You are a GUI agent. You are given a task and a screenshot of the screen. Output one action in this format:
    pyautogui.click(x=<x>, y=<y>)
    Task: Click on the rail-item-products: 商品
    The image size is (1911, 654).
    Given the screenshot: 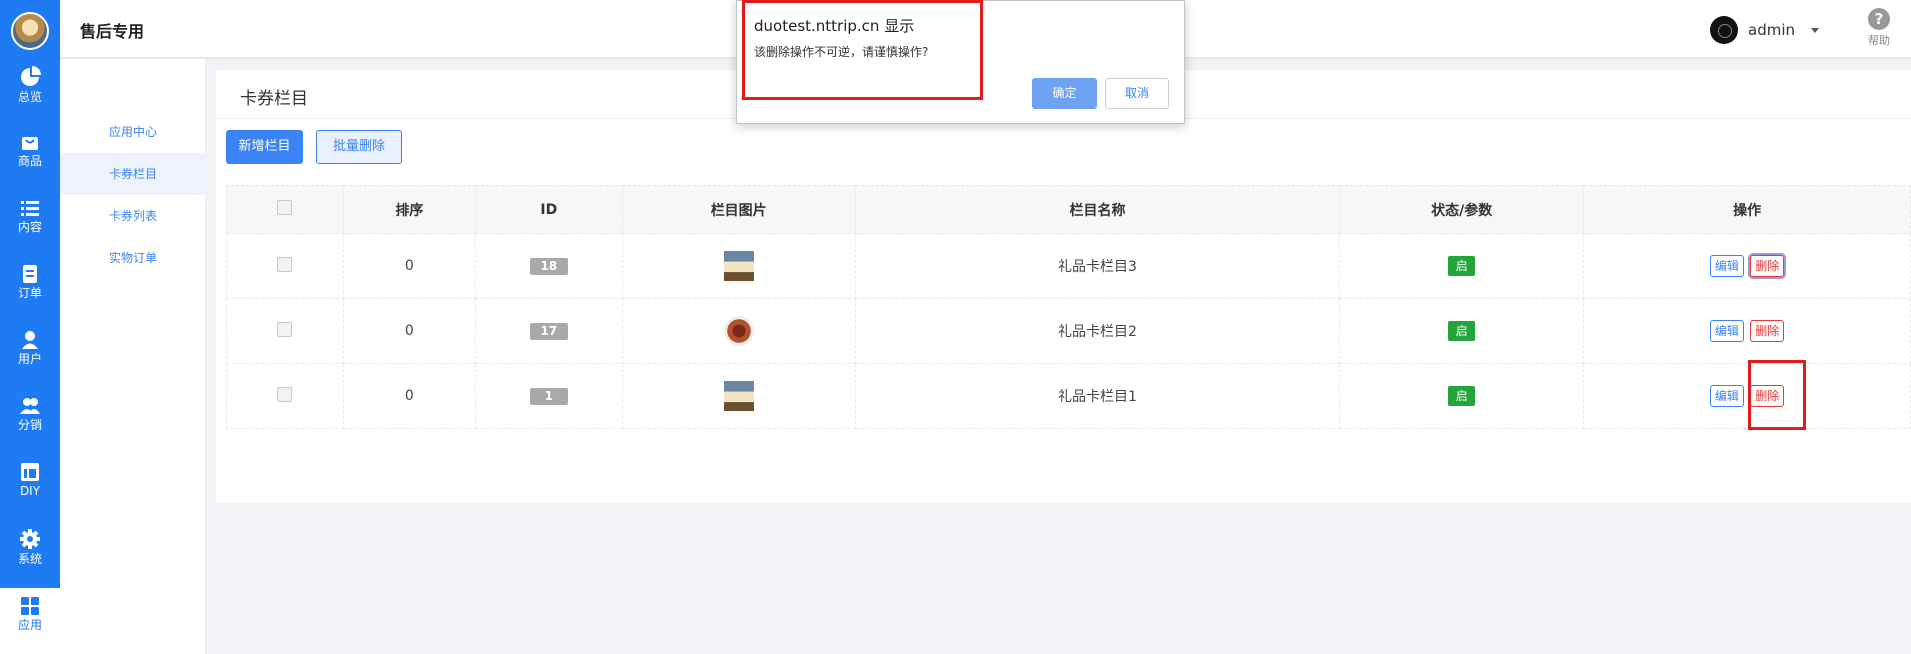 What is the action you would take?
    pyautogui.click(x=30, y=157)
    